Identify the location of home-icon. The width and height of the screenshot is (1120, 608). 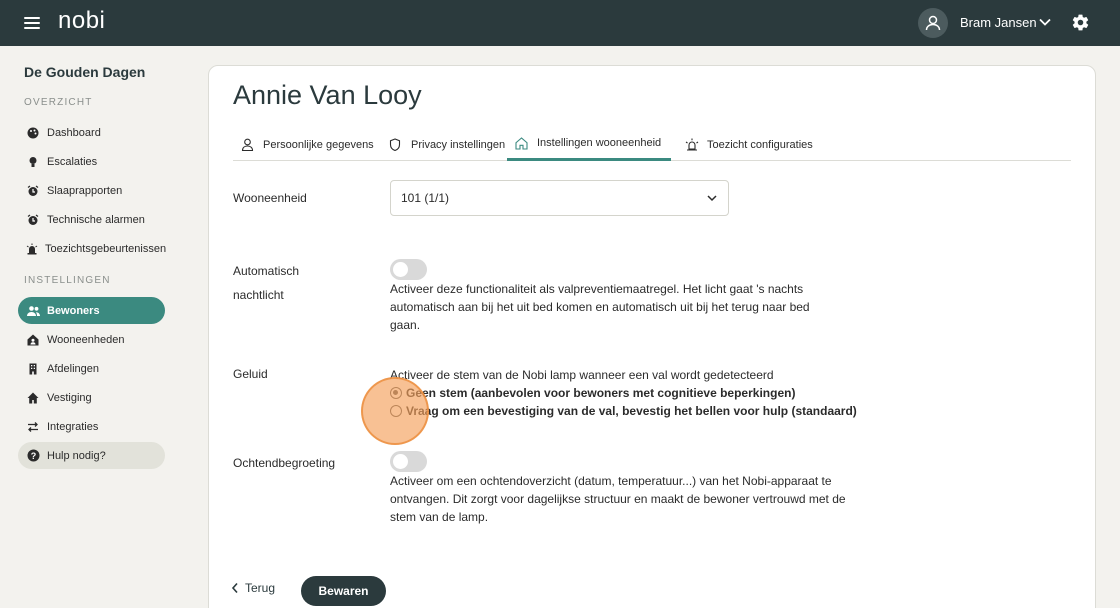
(522, 143).